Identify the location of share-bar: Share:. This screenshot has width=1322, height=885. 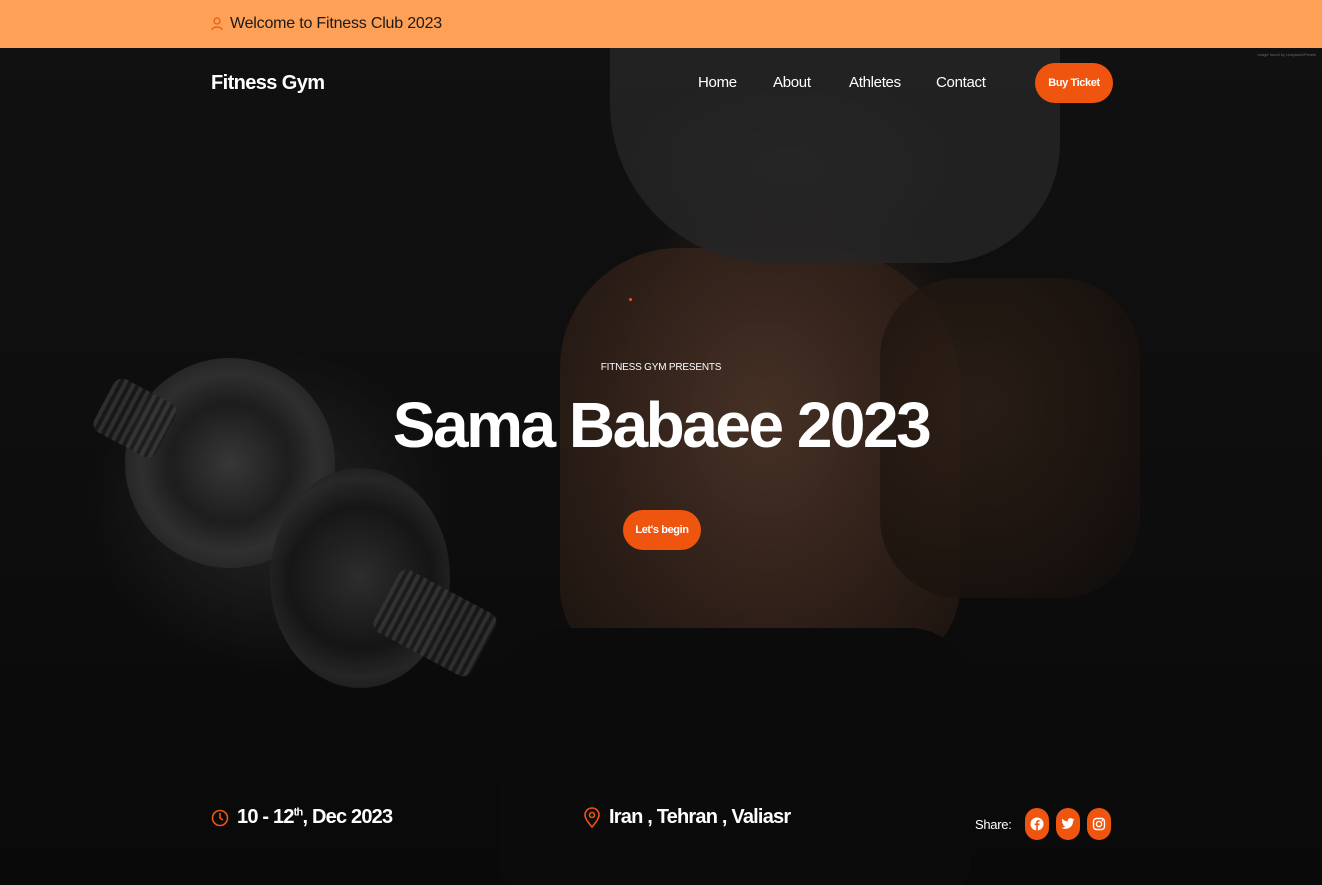
(1046, 824).